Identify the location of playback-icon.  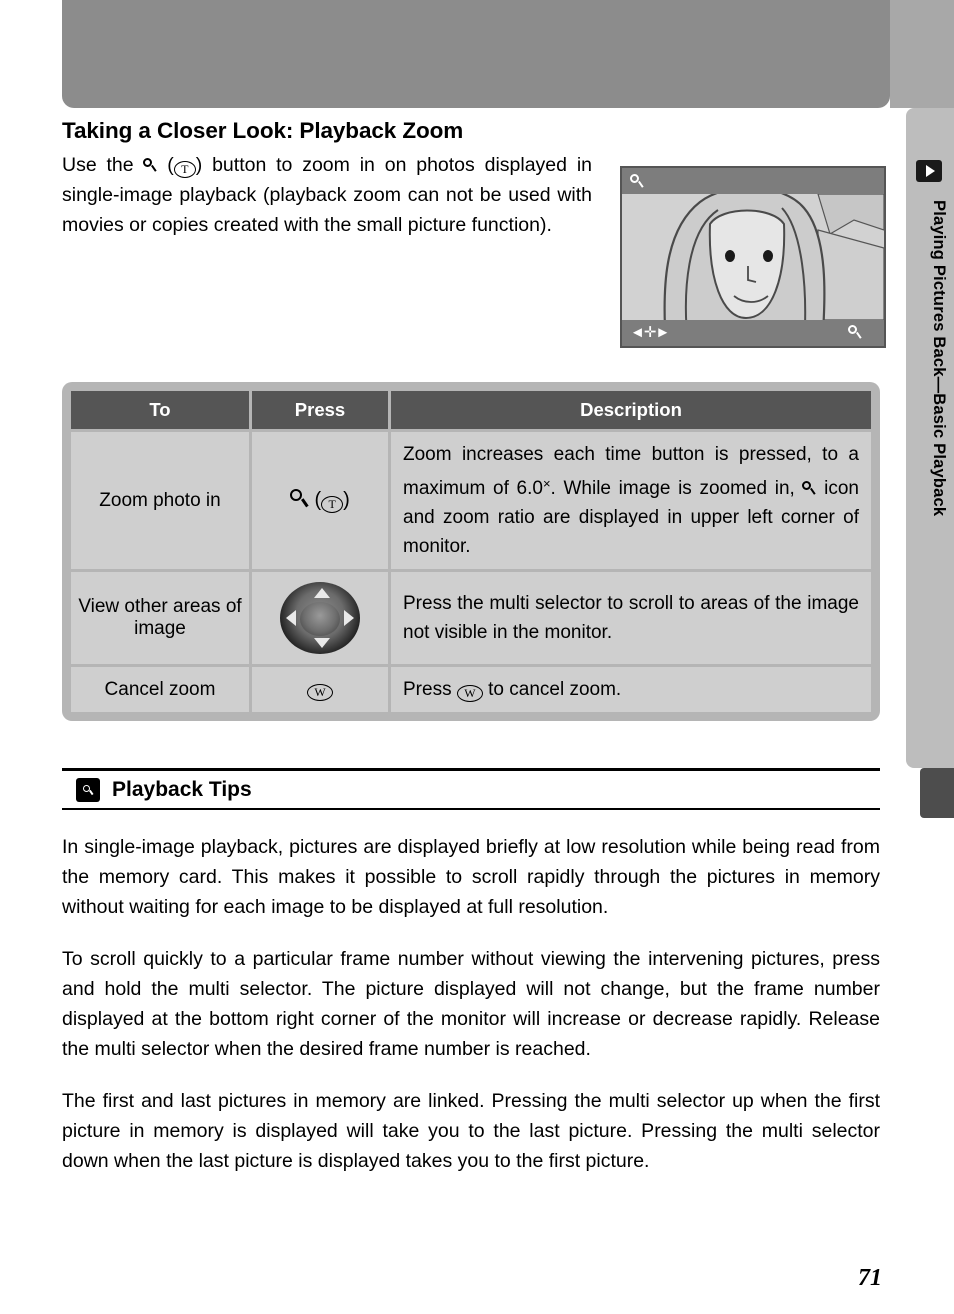
(929, 171).